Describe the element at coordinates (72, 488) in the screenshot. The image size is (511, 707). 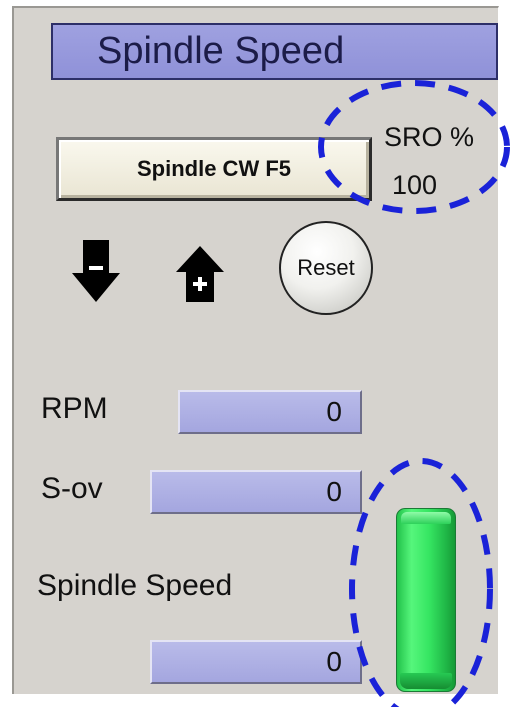
I see `sov-label: S-ov` at that location.